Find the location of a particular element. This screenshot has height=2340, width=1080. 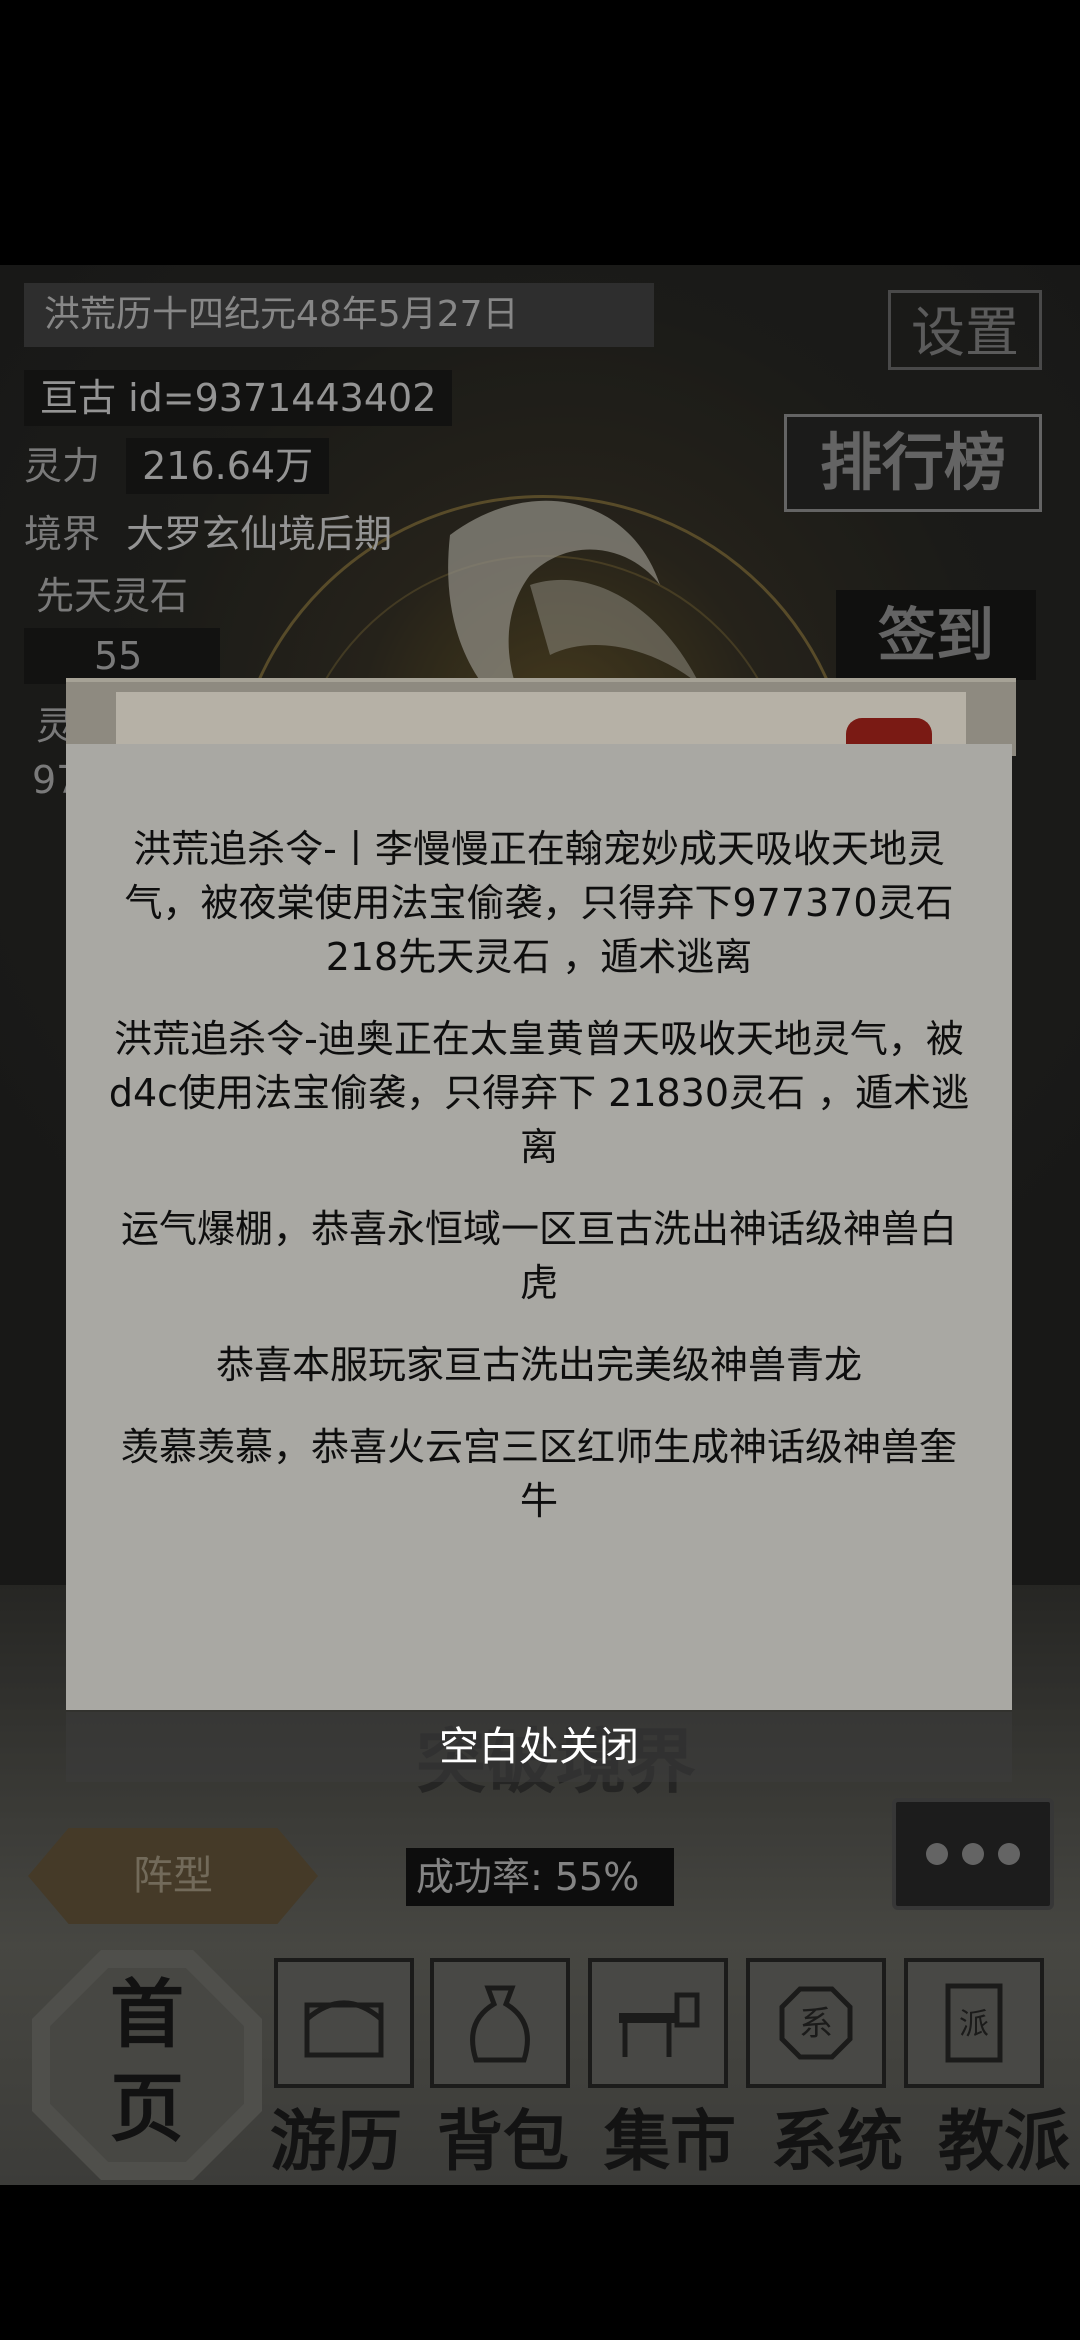

announcement-message: 运气爆棚，恭喜永恒域一区亘古洗出神话级神兽白虎 is located at coordinates (538, 1256).